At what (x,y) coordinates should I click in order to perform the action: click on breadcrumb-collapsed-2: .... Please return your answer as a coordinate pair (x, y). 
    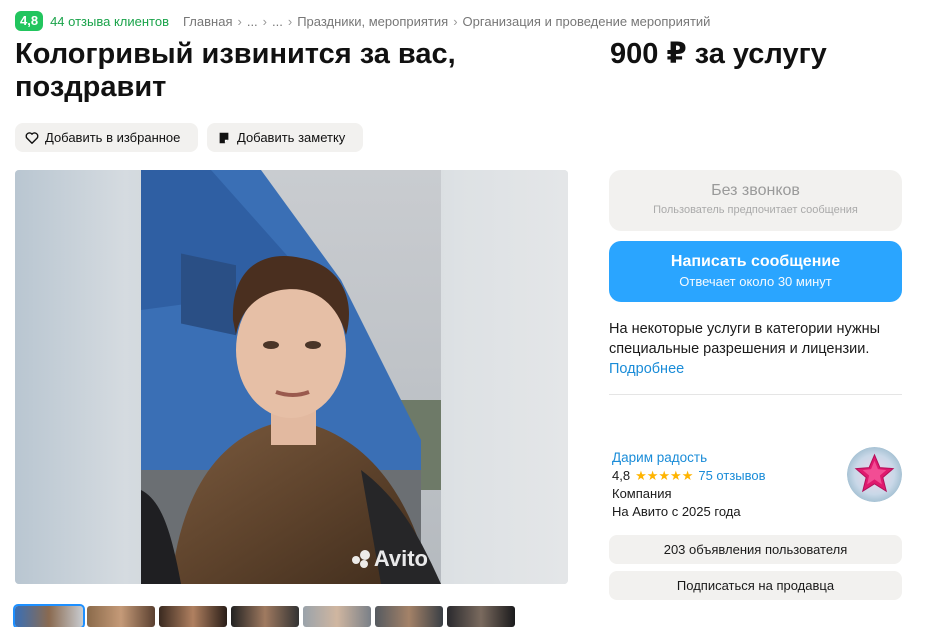
    Looking at the image, I should click on (277, 21).